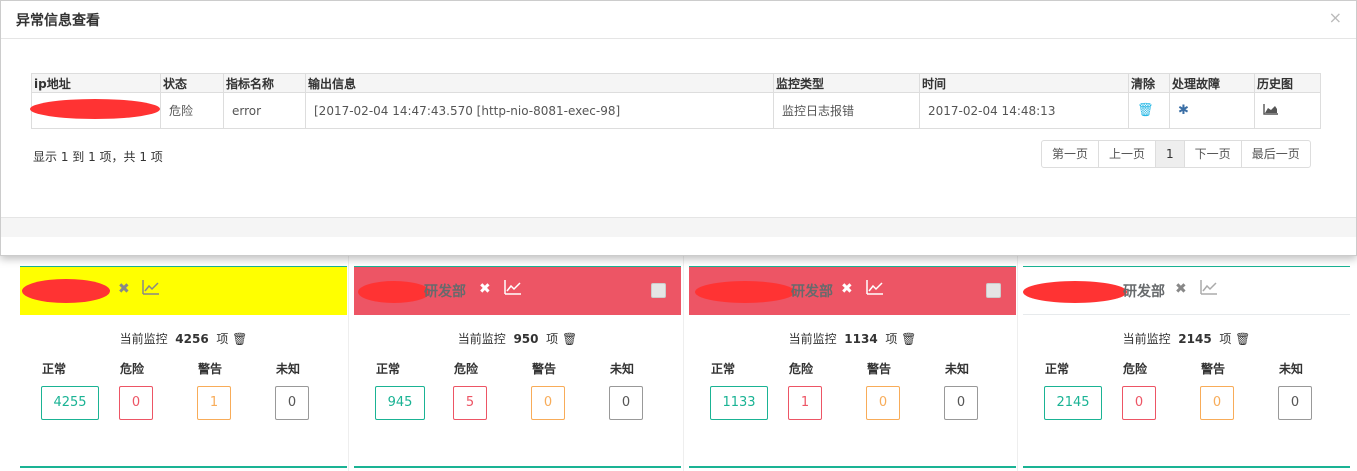 The image size is (1357, 471). What do you see at coordinates (1335, 17) in the screenshot?
I see `close-icon: ×` at bounding box center [1335, 17].